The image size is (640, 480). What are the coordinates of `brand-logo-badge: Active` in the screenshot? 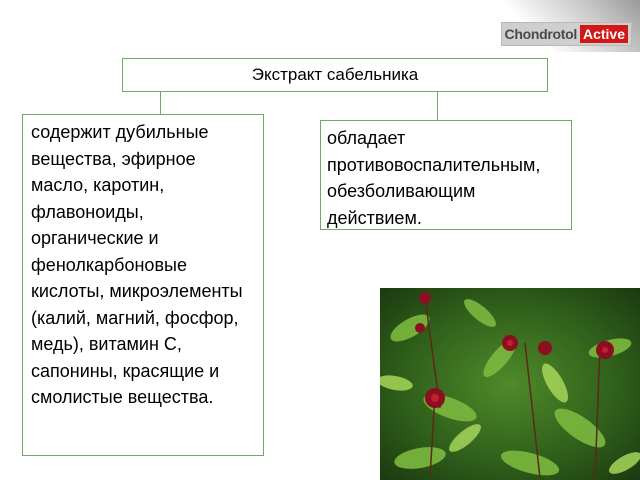 It's located at (603, 34).